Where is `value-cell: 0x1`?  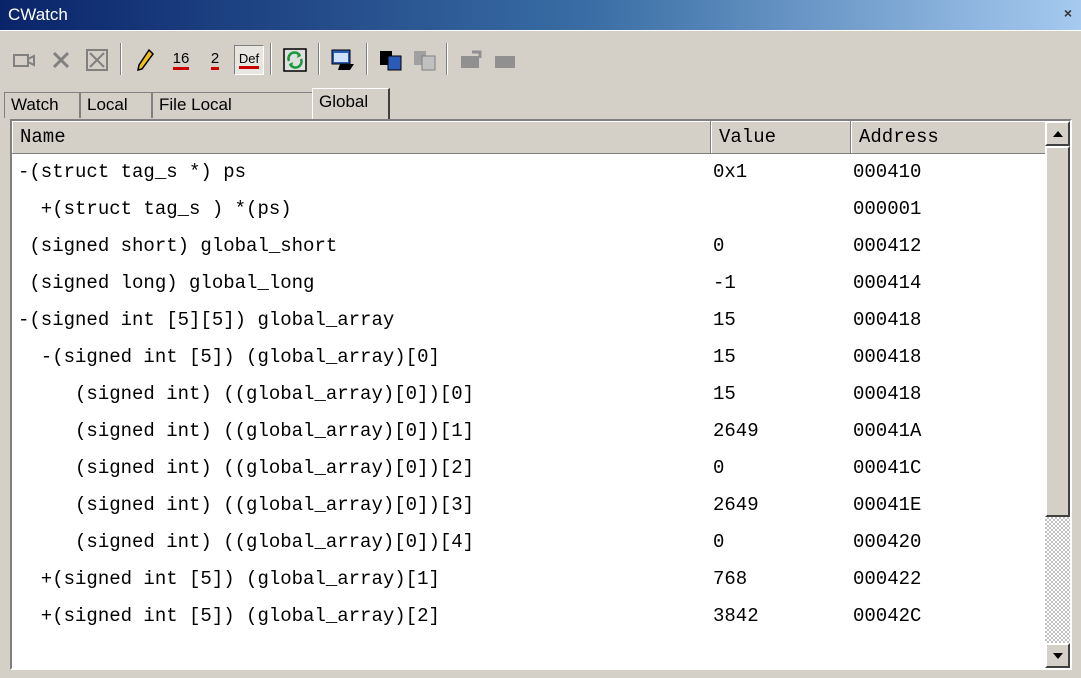 value-cell: 0x1 is located at coordinates (730, 172).